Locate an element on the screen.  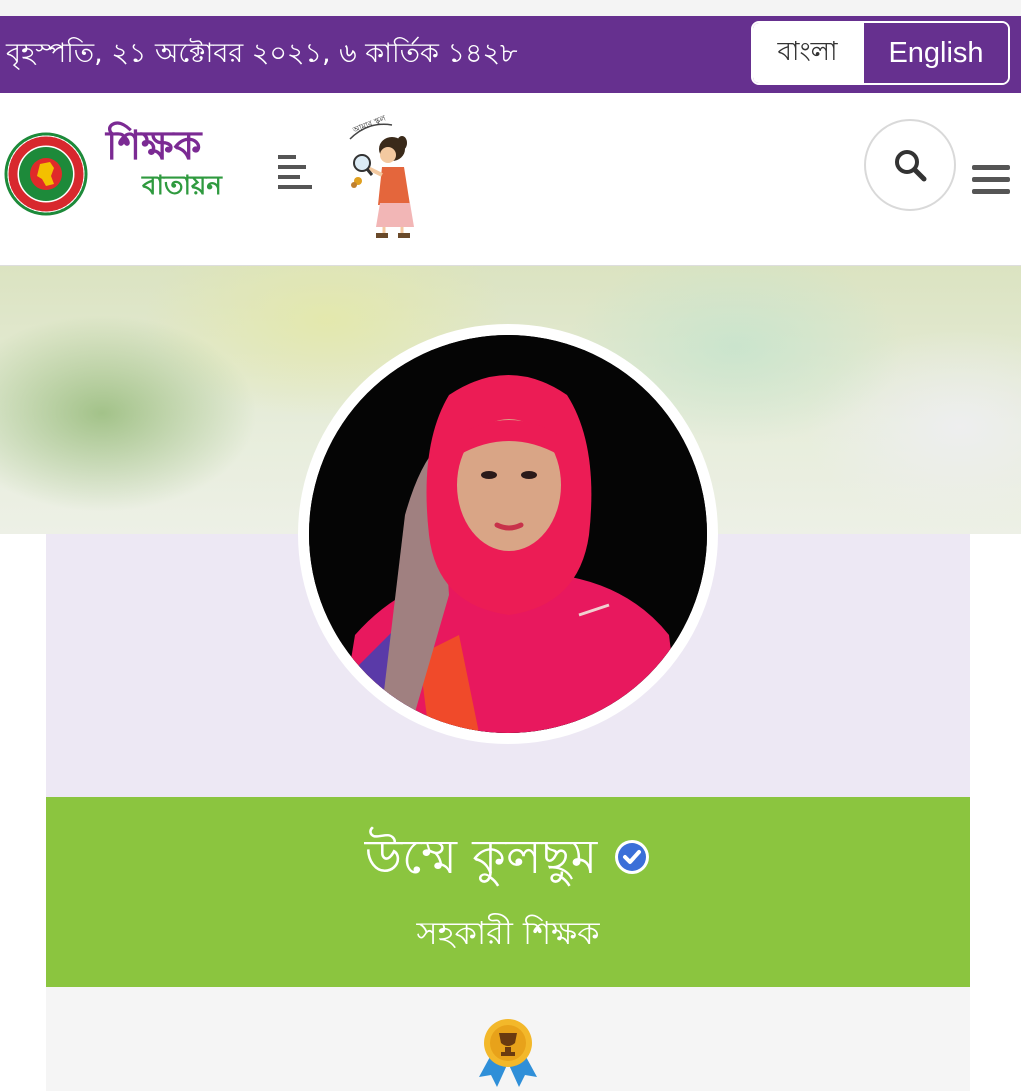
search-button is located at coordinates (910, 165).